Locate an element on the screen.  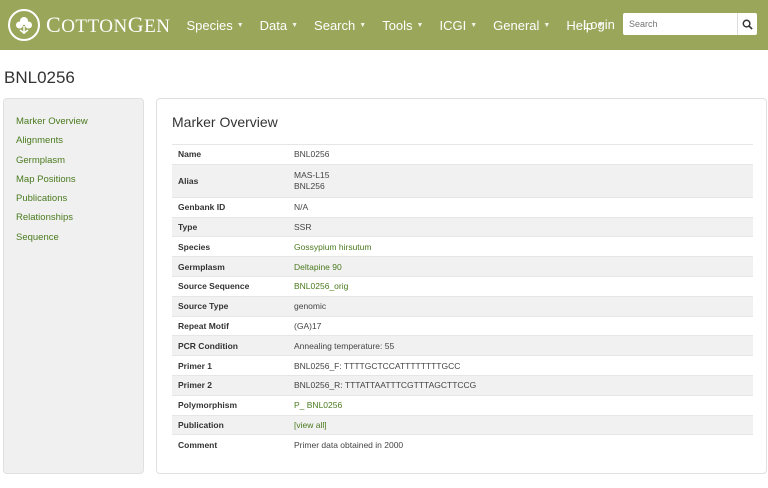
page-title: BNL0256 is located at coordinates (39, 77).